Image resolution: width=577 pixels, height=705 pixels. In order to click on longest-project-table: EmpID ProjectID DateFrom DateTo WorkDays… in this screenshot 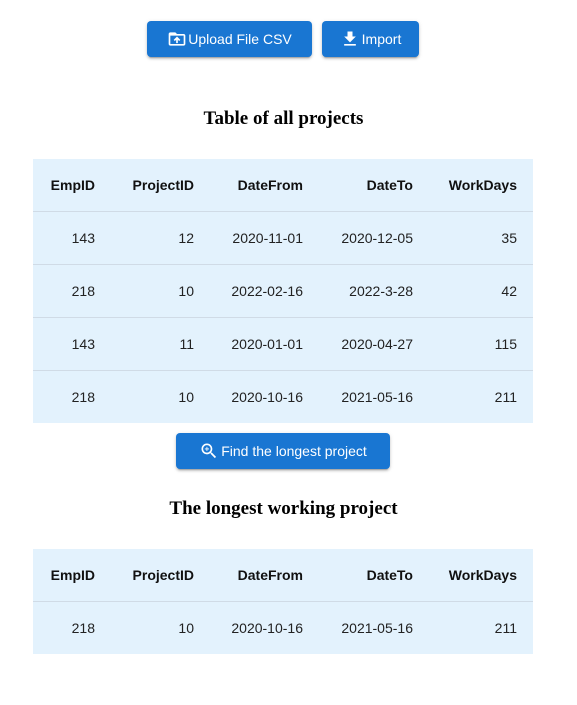, I will do `click(283, 601)`.